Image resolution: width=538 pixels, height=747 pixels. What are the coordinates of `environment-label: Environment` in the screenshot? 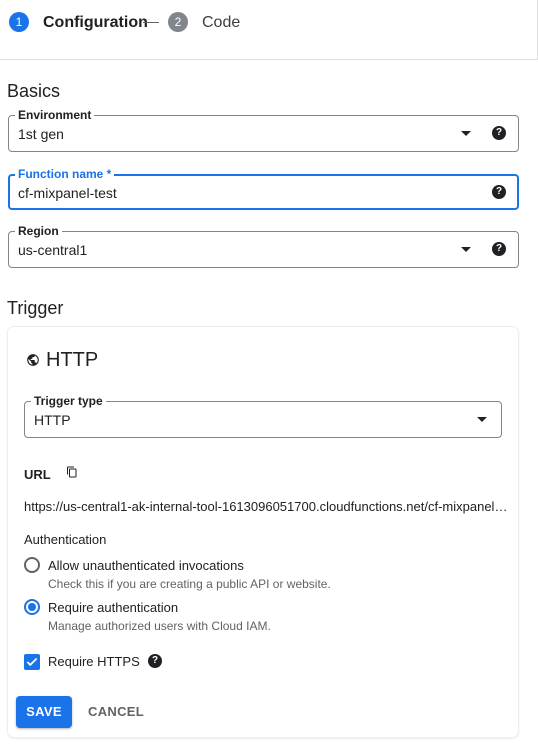 It's located at (55, 115).